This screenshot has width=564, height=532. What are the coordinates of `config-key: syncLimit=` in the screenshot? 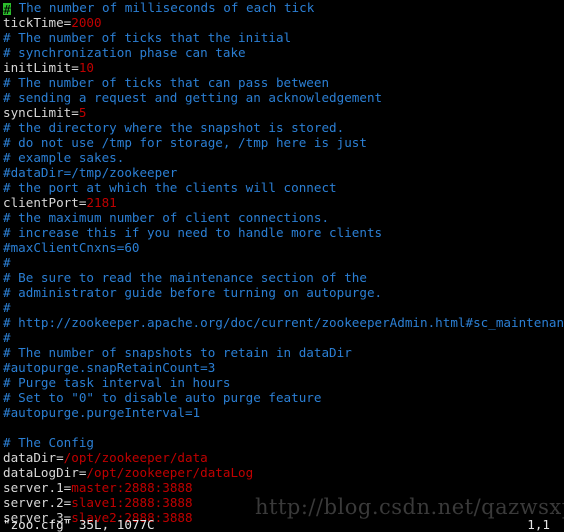 It's located at (41, 112).